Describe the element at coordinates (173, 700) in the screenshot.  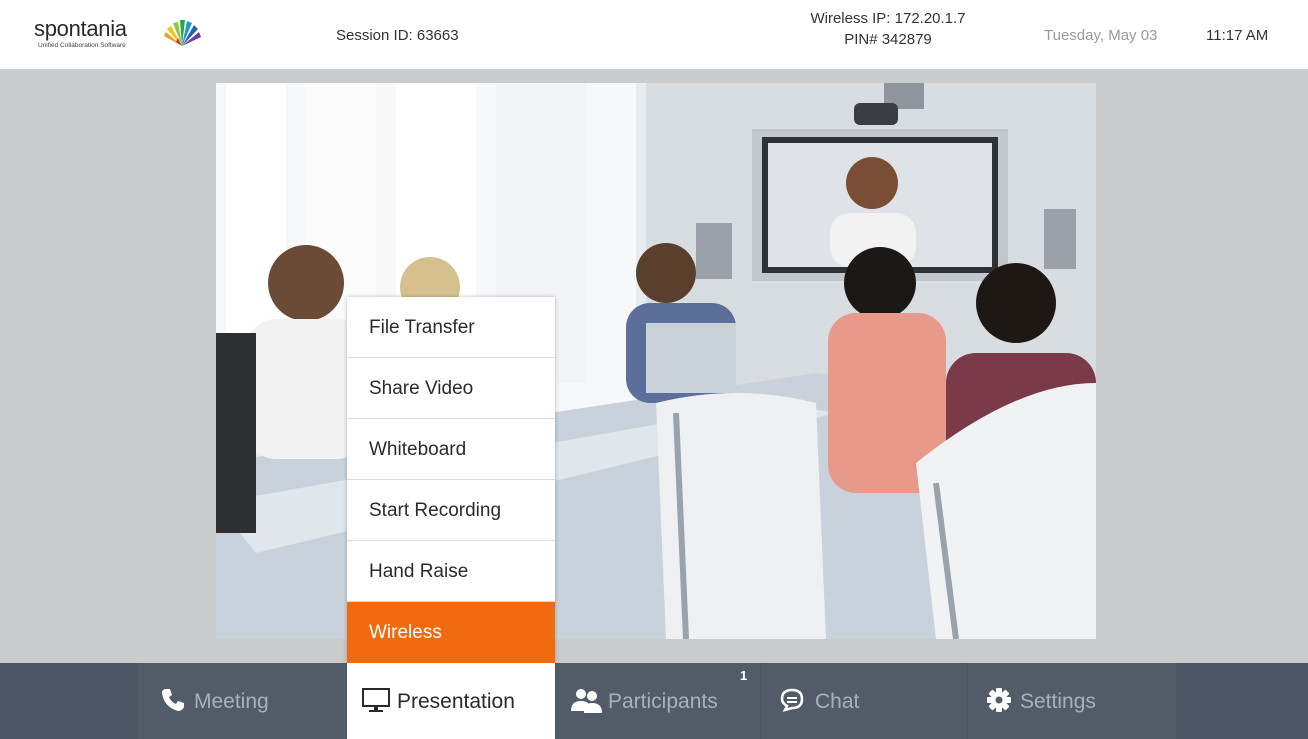
I see `phone-icon` at that location.